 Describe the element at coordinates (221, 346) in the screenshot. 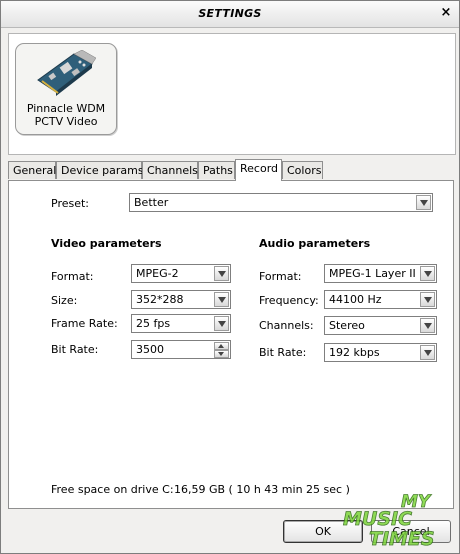

I see `spin-up-icon` at that location.